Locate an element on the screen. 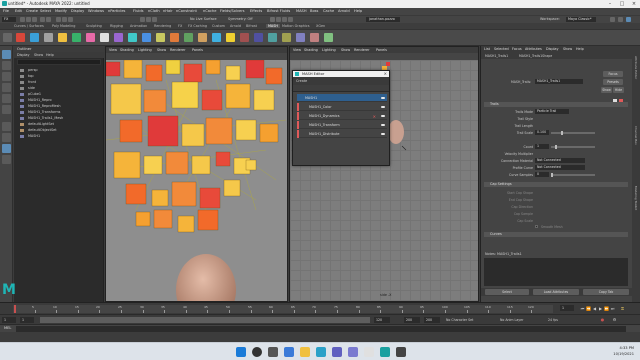  minimize-button: – is located at coordinates (610, 4).